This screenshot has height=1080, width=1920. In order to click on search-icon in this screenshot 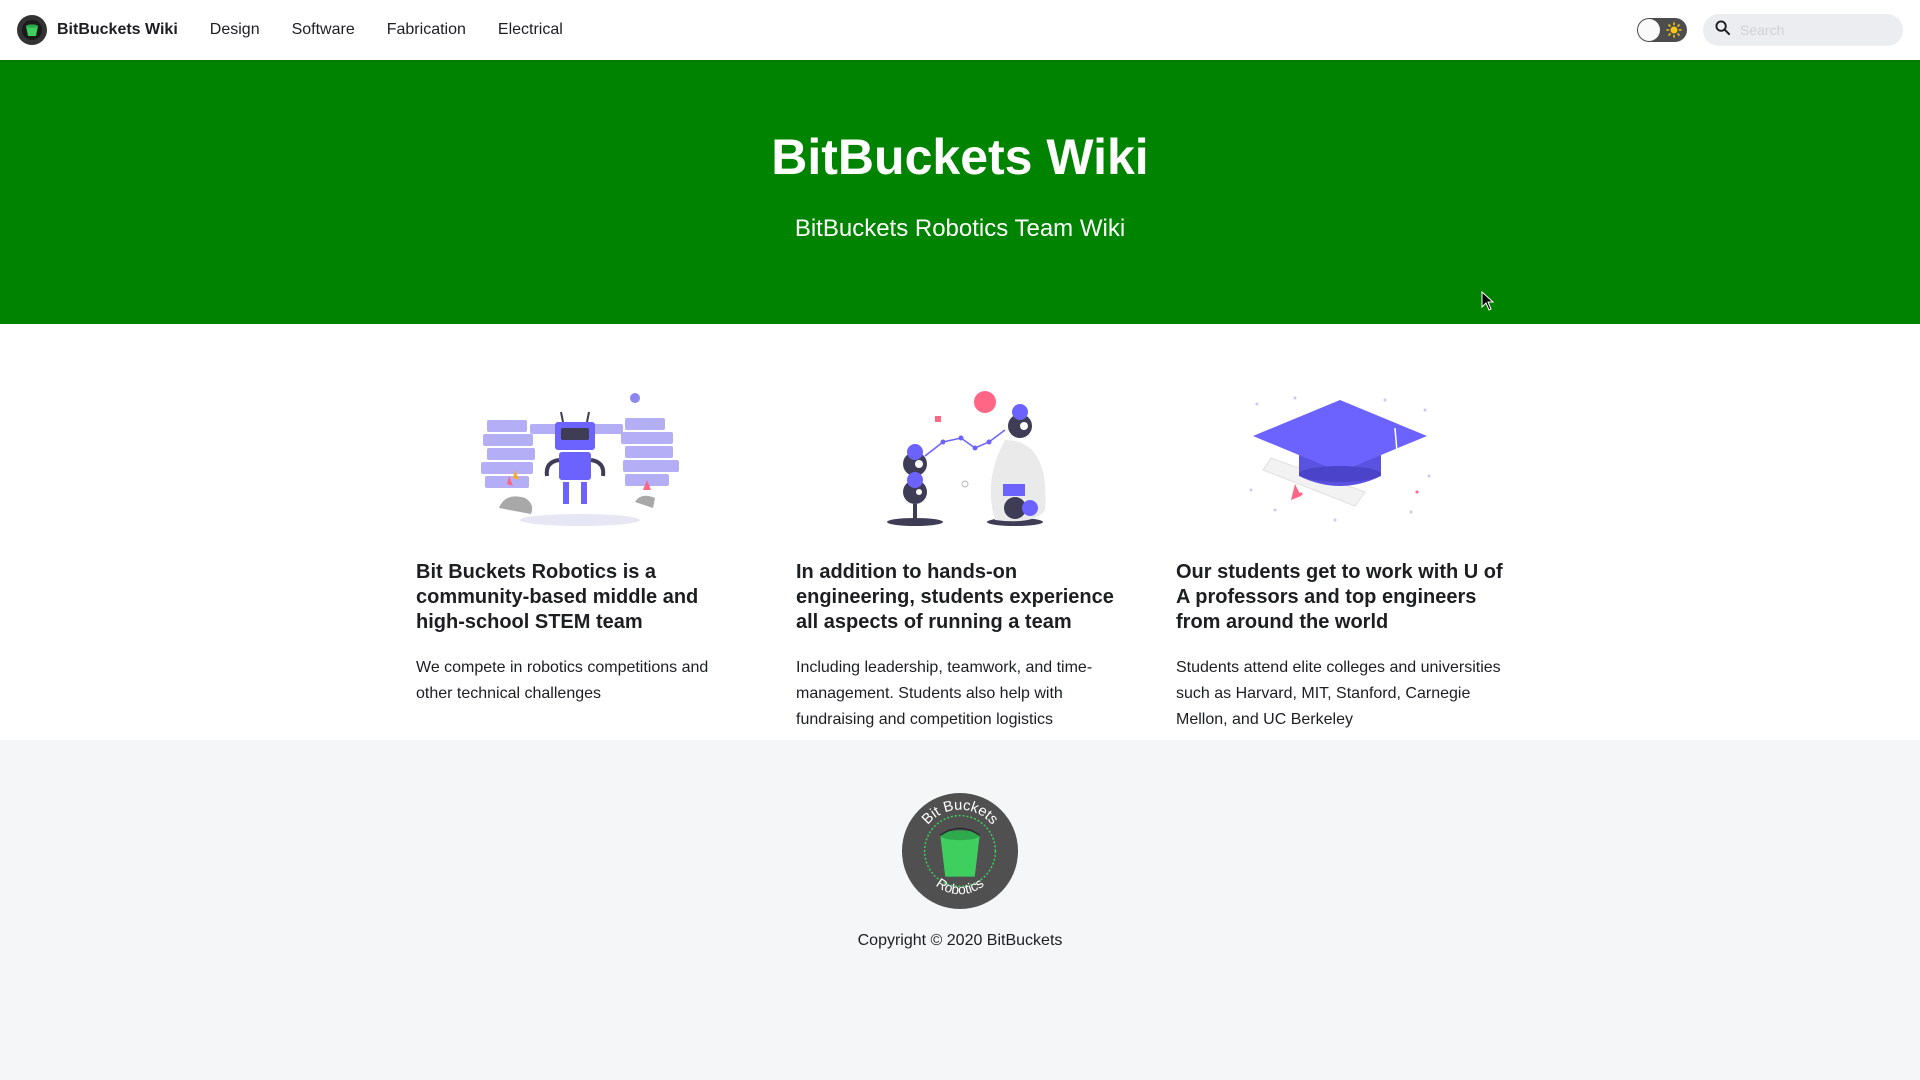, I will do `click(1723, 30)`.